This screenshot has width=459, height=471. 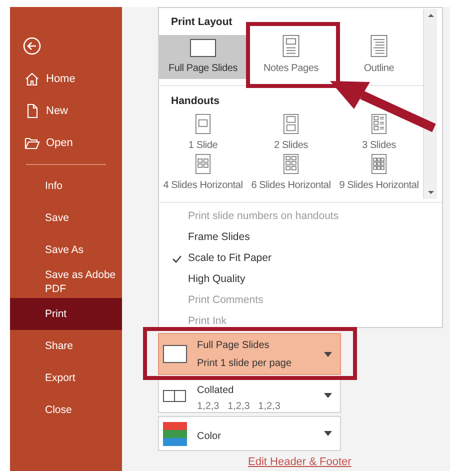 What do you see at coordinates (175, 396) in the screenshot?
I see `pages-icon` at bounding box center [175, 396].